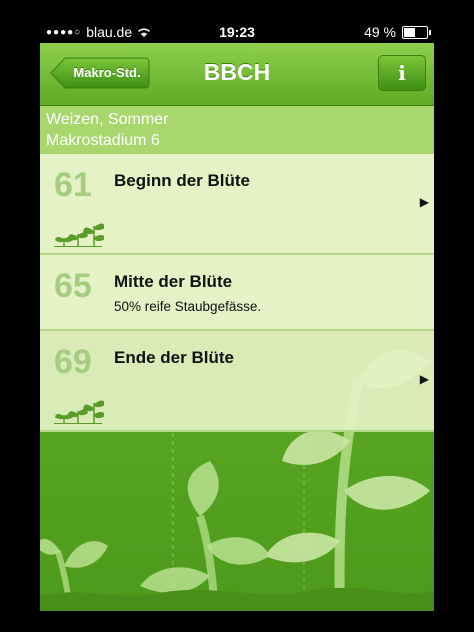  What do you see at coordinates (380, 32) in the screenshot?
I see `battery-percent: 49 %` at bounding box center [380, 32].